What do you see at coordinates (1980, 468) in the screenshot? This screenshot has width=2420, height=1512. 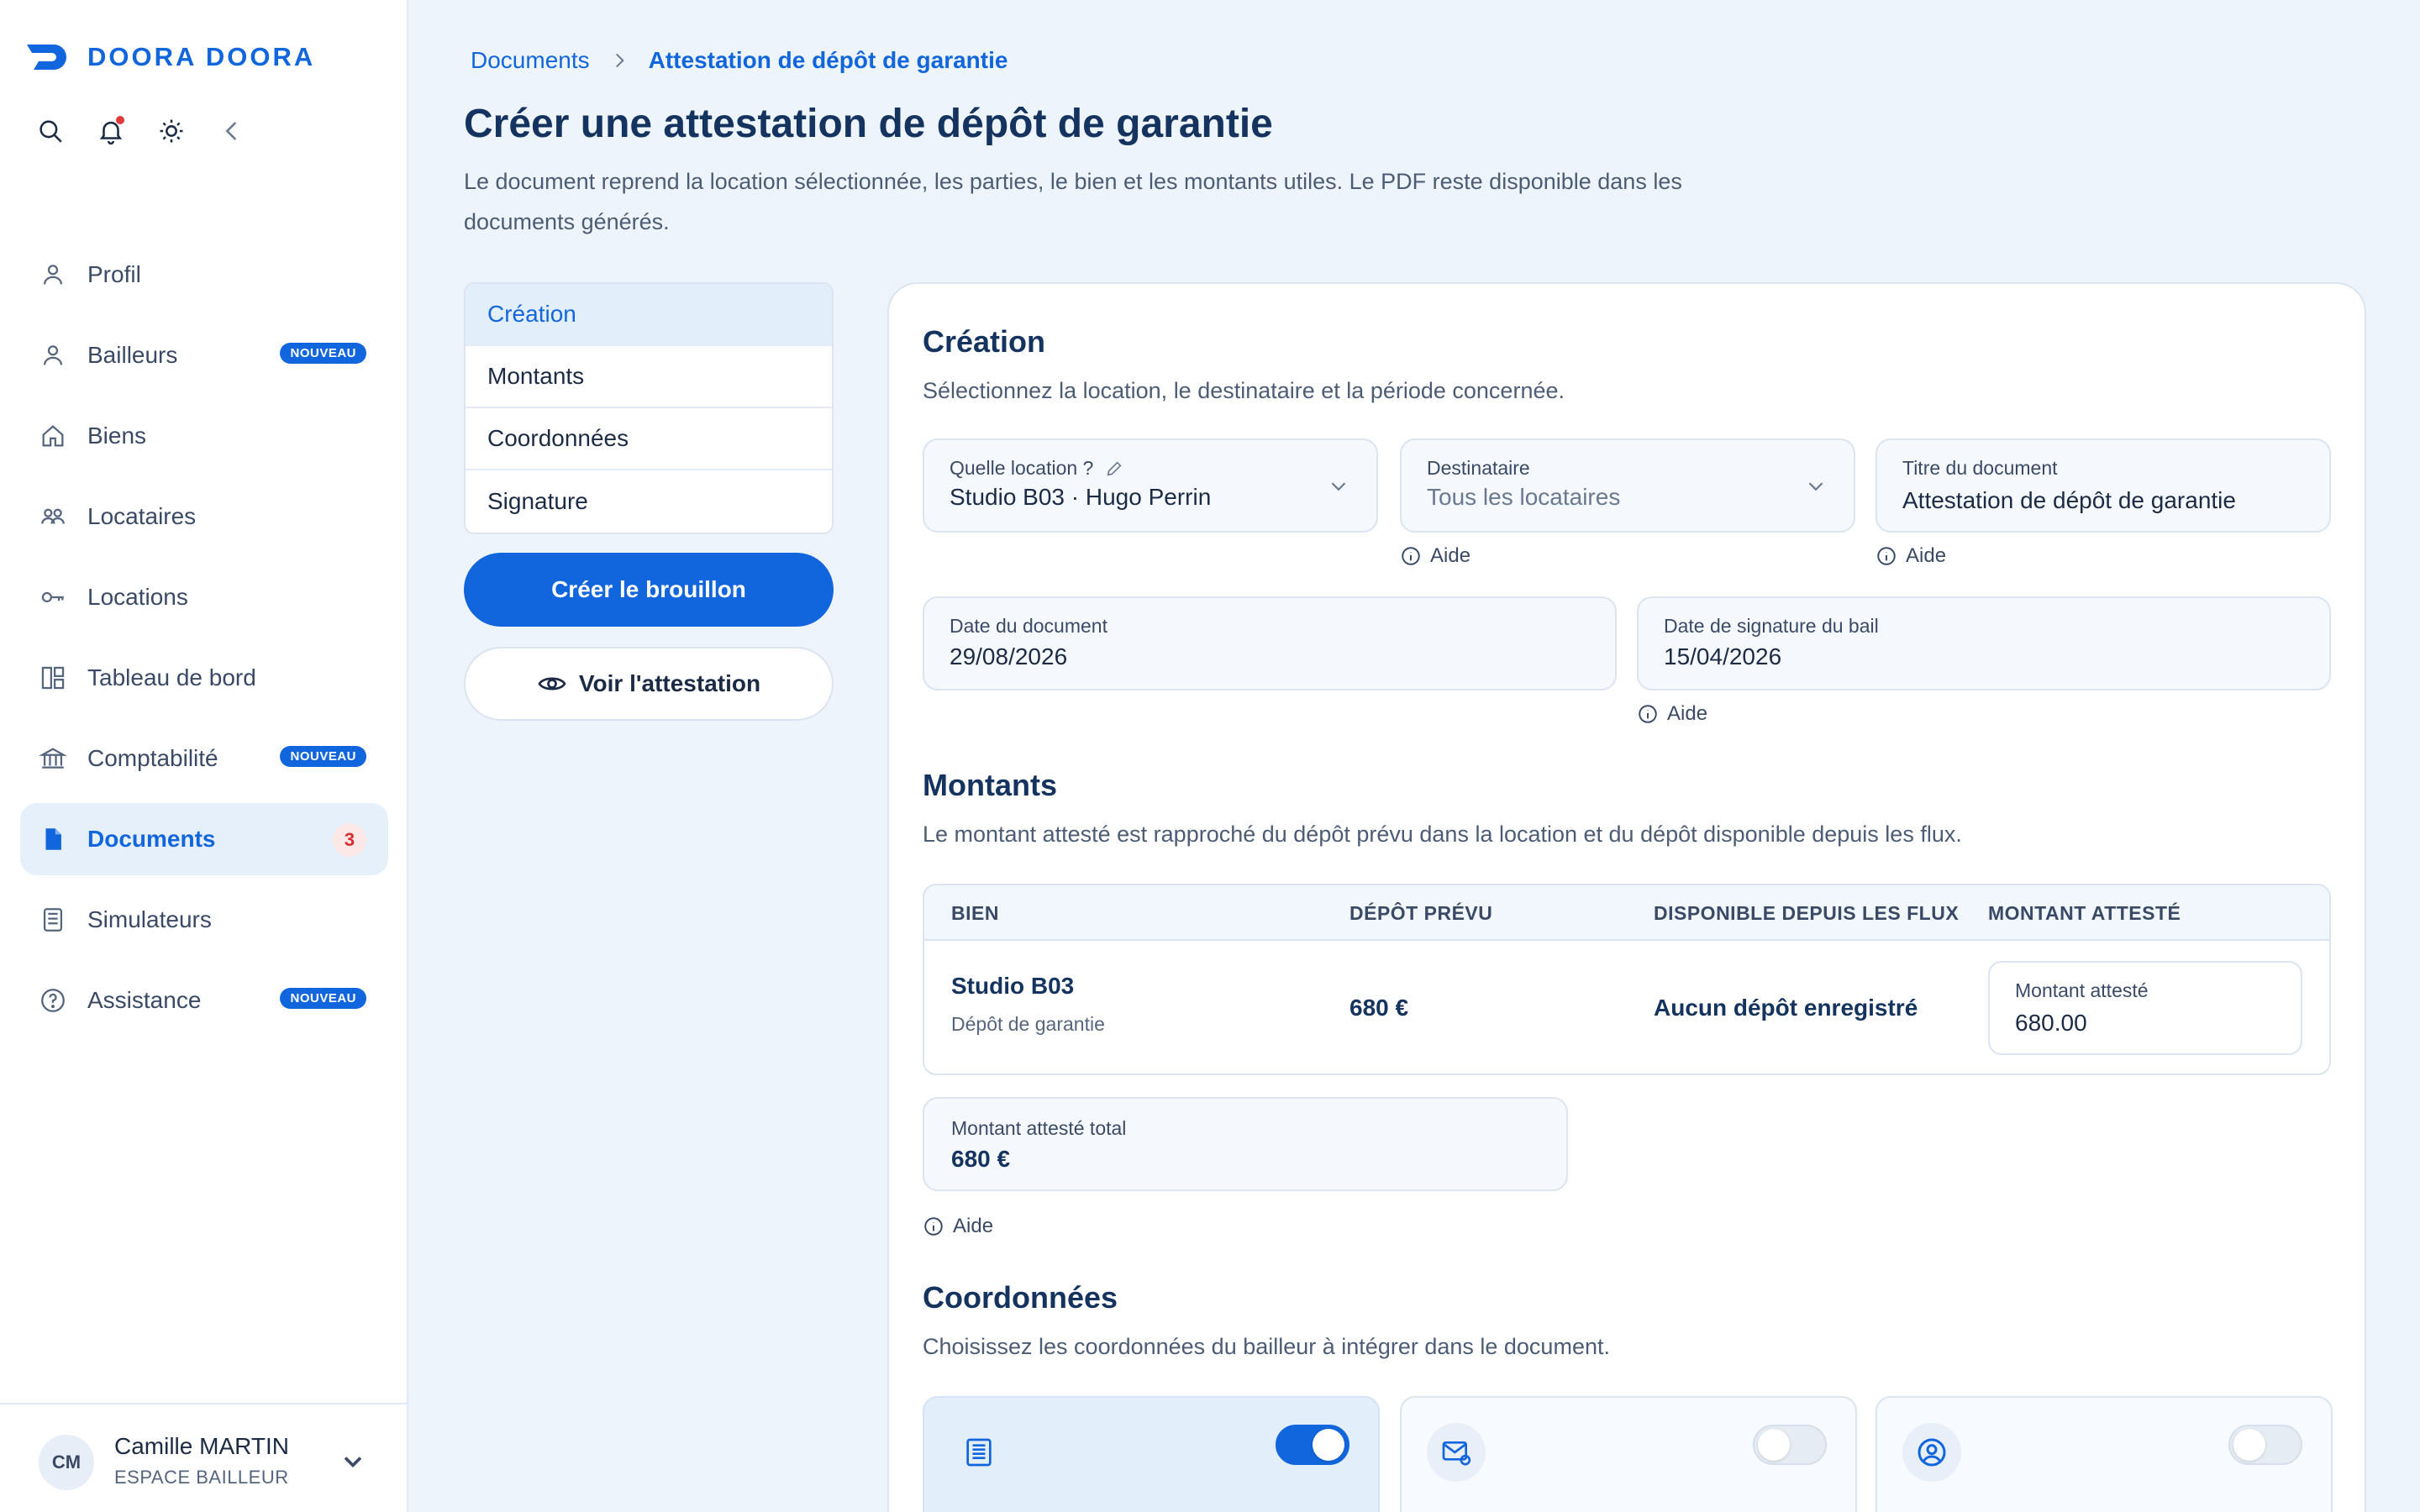 I see `document-title-label: Titre du document` at bounding box center [1980, 468].